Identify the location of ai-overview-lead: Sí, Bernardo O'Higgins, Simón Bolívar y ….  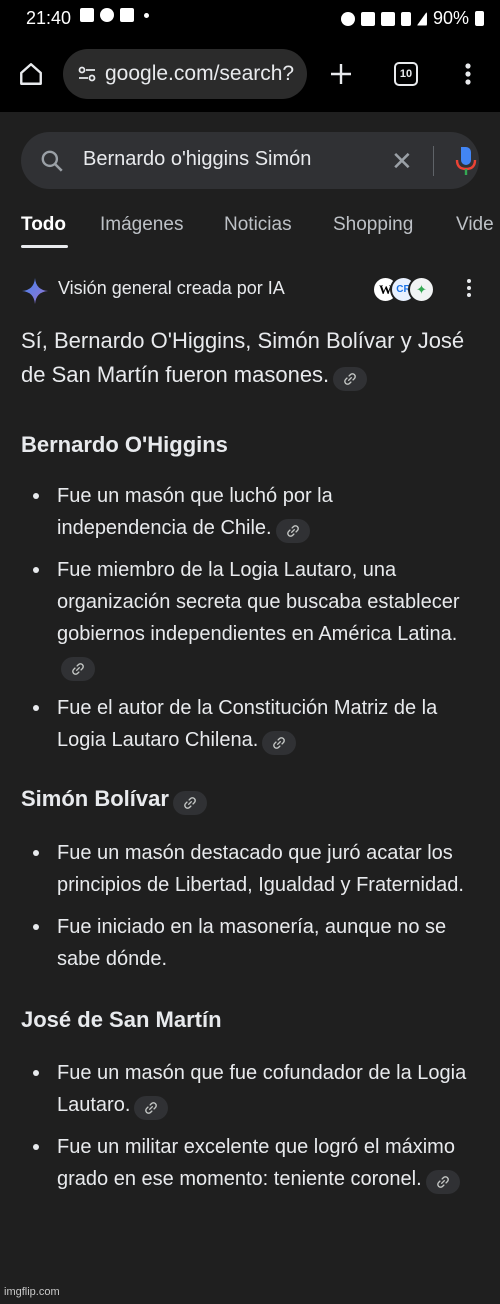
(254, 358).